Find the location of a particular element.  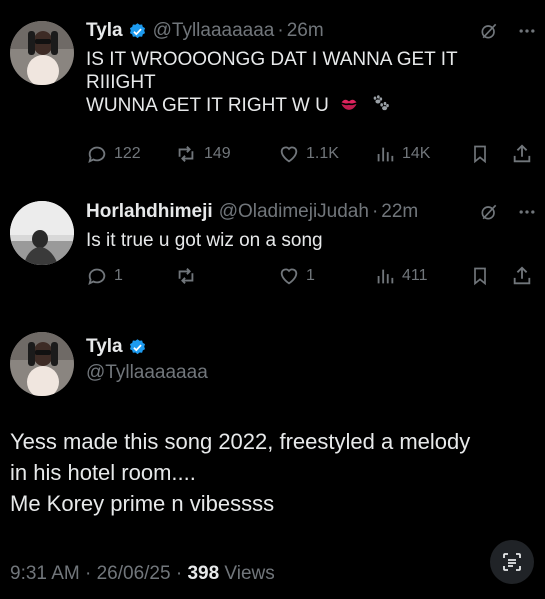

views-count: 14K is located at coordinates (416, 153).